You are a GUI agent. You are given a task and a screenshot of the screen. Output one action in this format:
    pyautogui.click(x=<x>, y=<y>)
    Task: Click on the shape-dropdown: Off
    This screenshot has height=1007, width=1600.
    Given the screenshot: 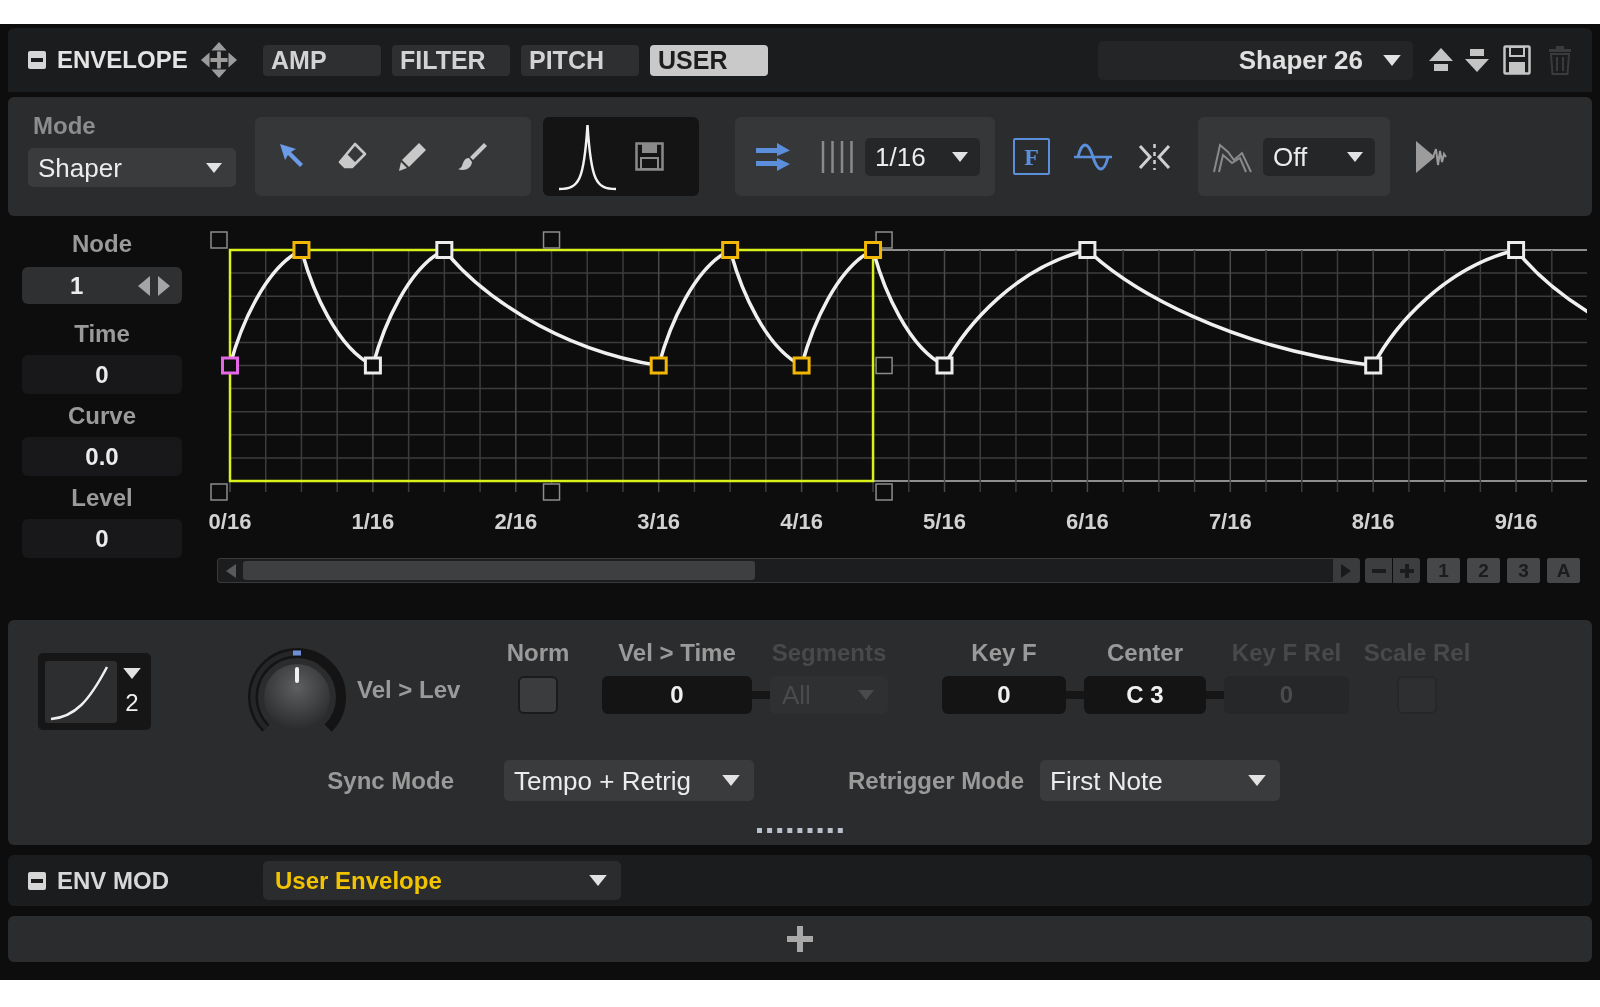 What is the action you would take?
    pyautogui.click(x=1319, y=156)
    